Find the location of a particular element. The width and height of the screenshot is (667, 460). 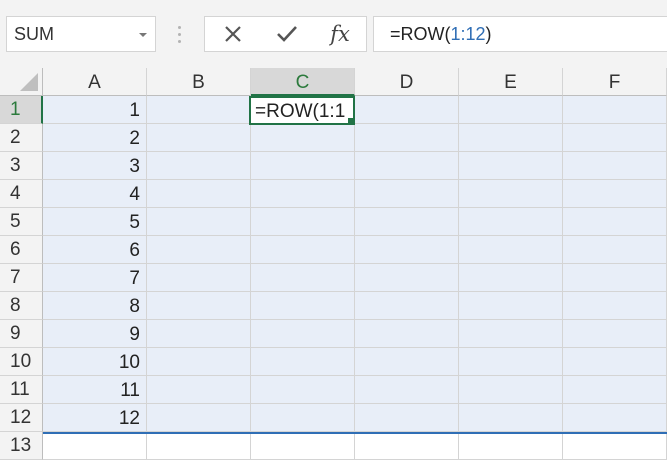

cell-a8: 8 is located at coordinates (95, 306).